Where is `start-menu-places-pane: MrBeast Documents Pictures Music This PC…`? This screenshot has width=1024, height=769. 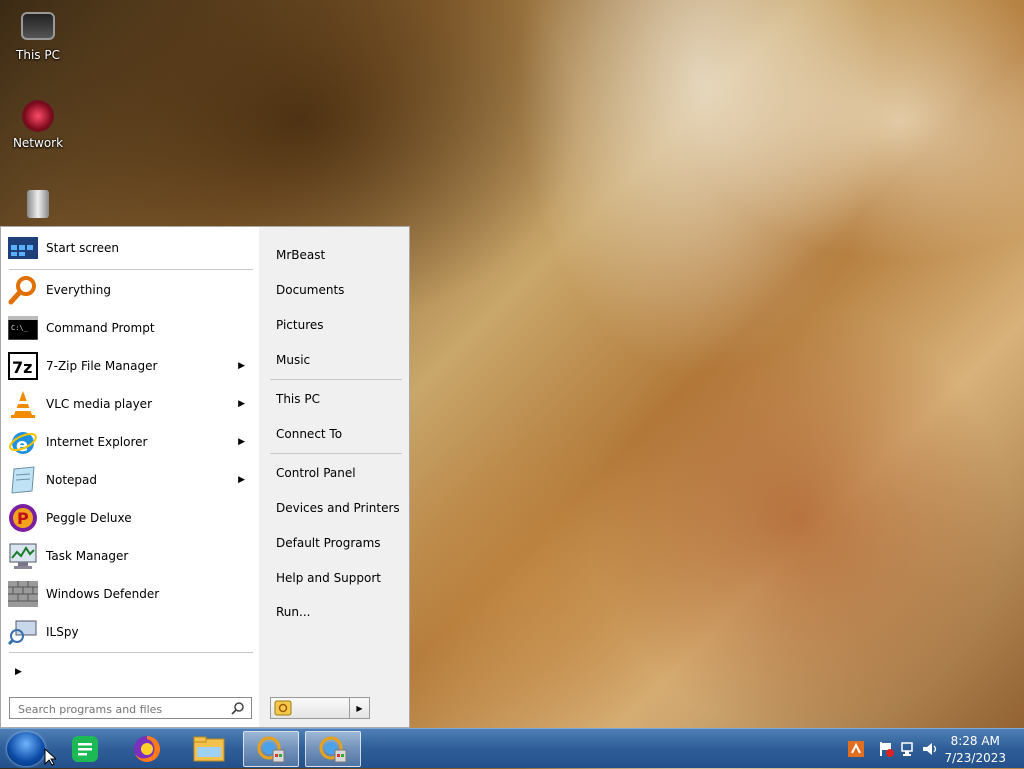 start-menu-places-pane: MrBeast Documents Pictures Music This PC… is located at coordinates (334, 477).